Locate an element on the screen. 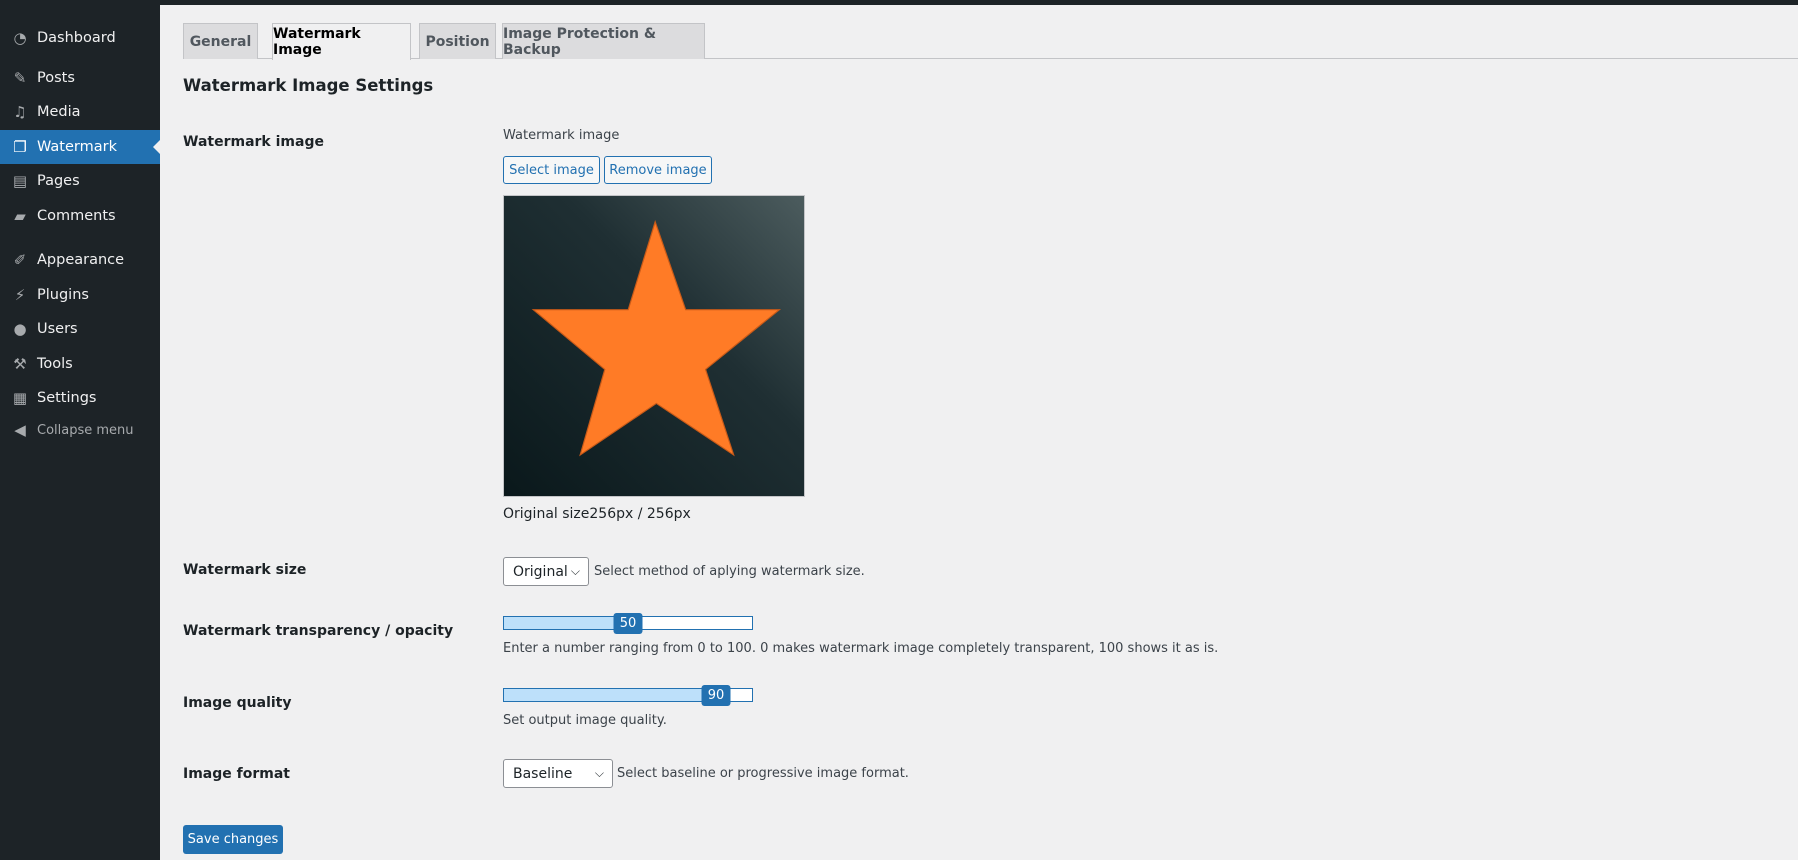 This screenshot has width=1798, height=860. watermark-image-label: Watermark image is located at coordinates (253, 142).